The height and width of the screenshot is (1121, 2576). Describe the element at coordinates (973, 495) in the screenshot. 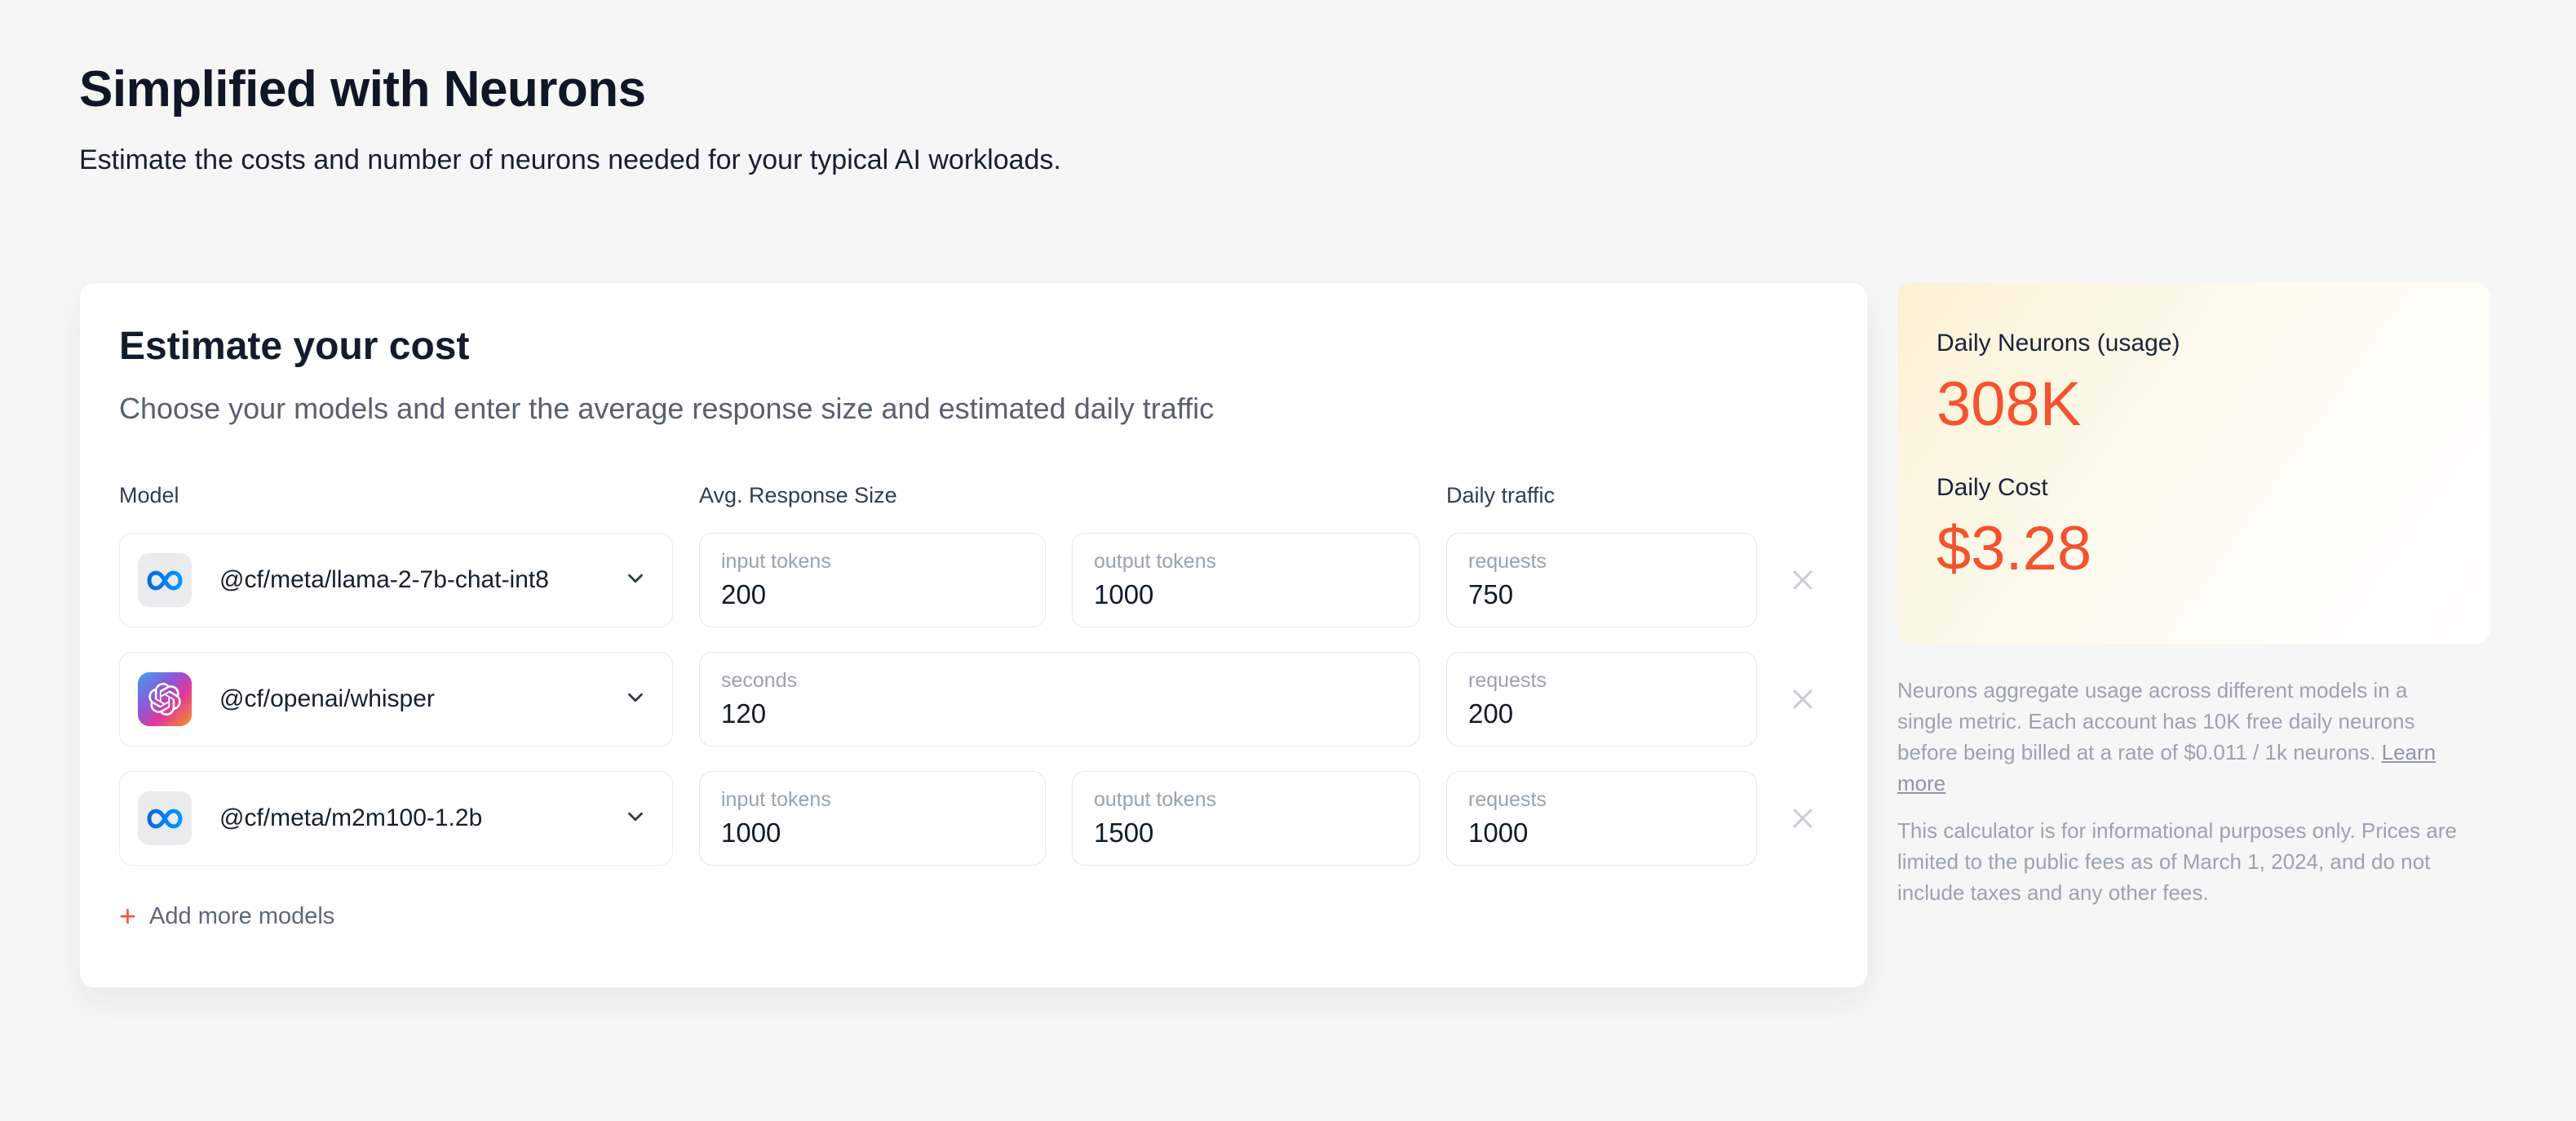

I see `column-headers: Model Avg. Response Size Daily traffic` at that location.